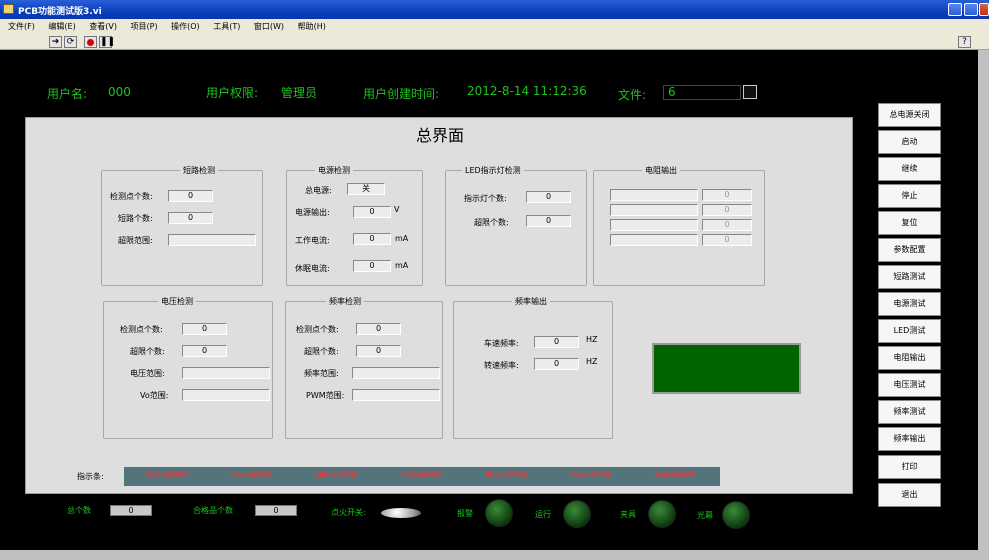  What do you see at coordinates (185, 26) in the screenshot?
I see `menu-operate: 操作(O)` at bounding box center [185, 26].